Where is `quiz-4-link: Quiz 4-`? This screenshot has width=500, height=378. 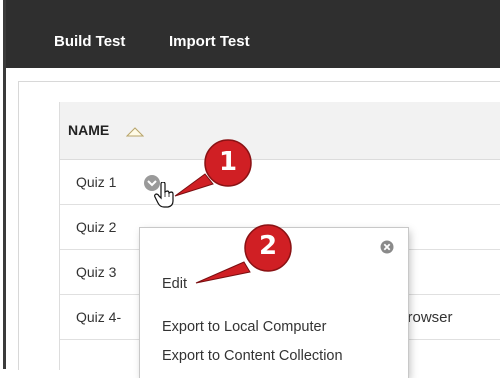 quiz-4-link: Quiz 4- is located at coordinates (98, 317).